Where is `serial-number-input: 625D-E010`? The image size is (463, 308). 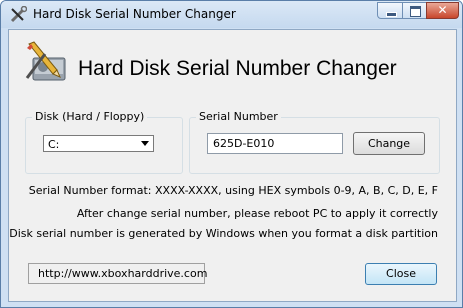 serial-number-input: 625D-E010 is located at coordinates (275, 143).